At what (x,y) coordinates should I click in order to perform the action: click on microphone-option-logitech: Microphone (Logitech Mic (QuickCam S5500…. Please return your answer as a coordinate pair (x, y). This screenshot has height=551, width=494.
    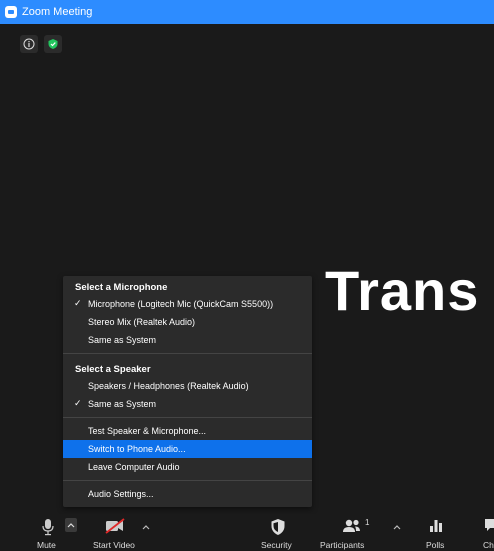
    Looking at the image, I should click on (187, 304).